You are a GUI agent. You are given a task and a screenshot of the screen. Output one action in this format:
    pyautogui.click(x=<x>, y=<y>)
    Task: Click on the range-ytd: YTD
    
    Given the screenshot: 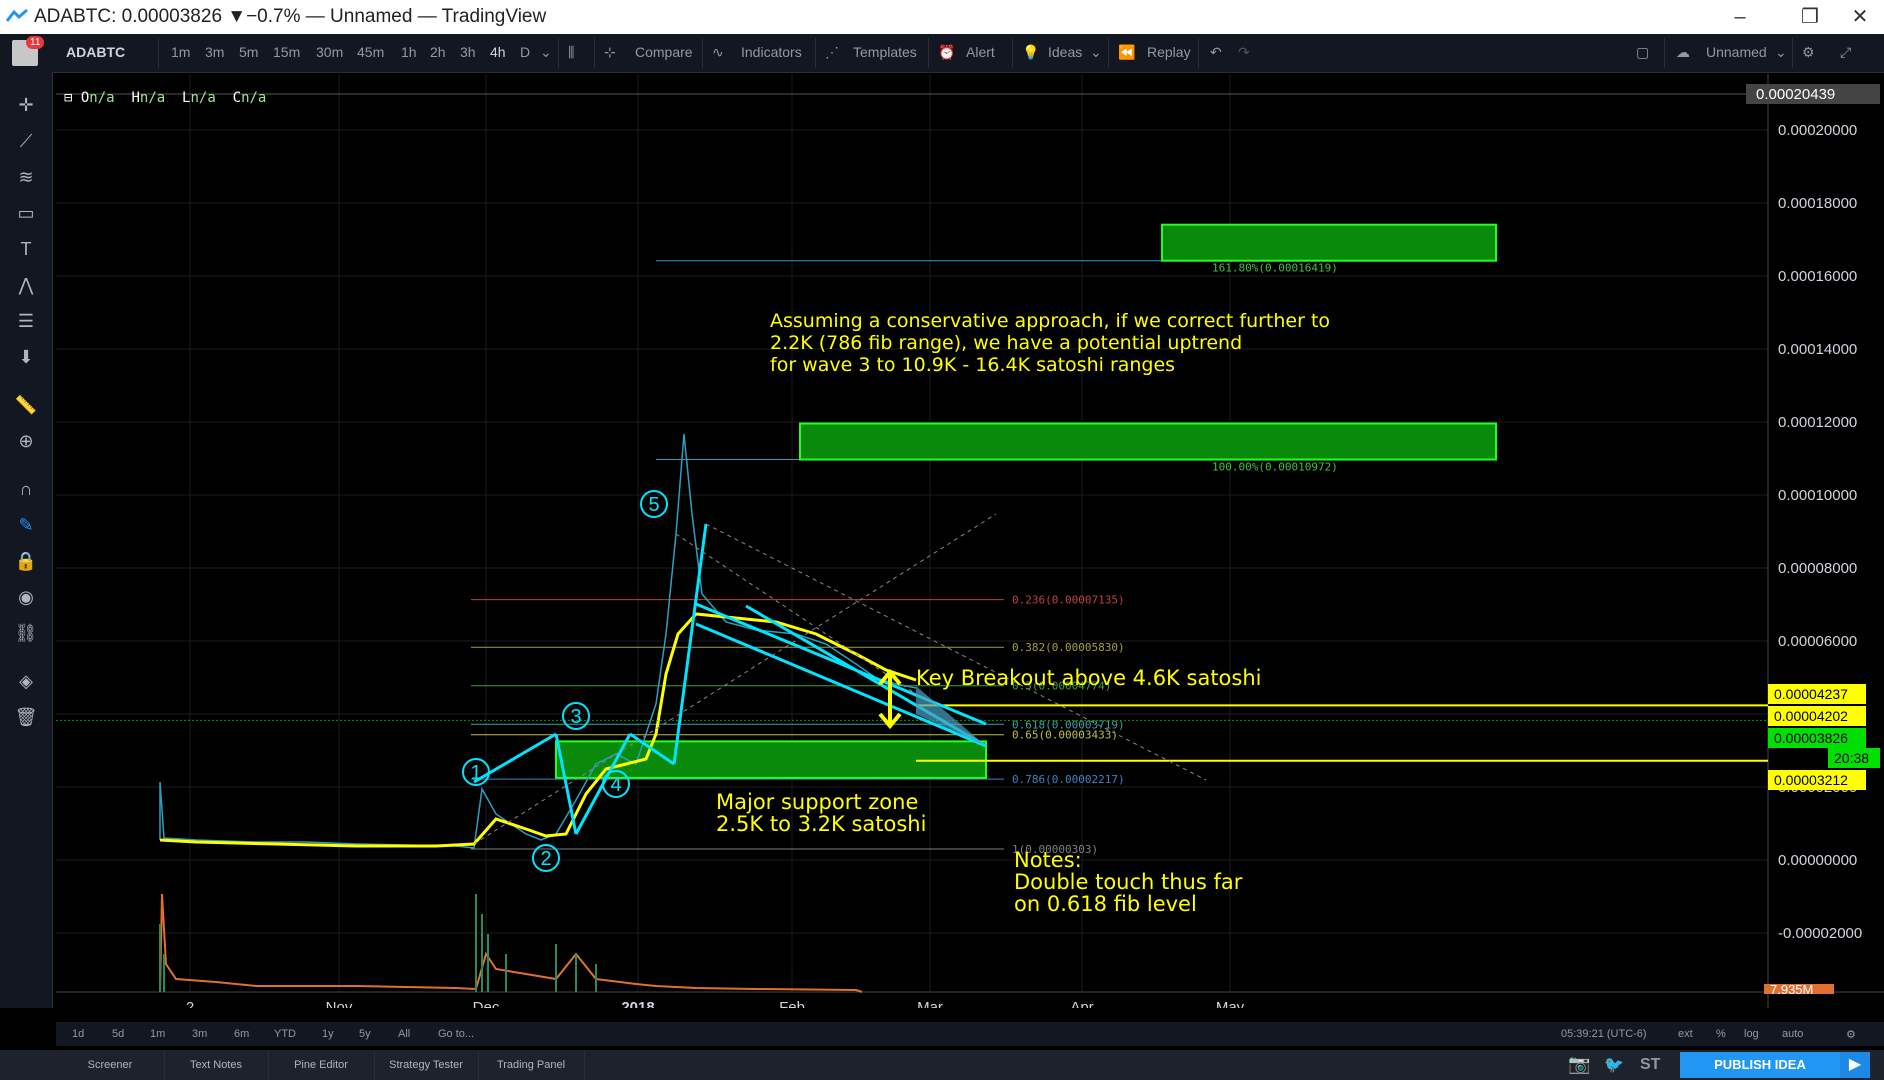 What is the action you would take?
    pyautogui.click(x=285, y=1034)
    